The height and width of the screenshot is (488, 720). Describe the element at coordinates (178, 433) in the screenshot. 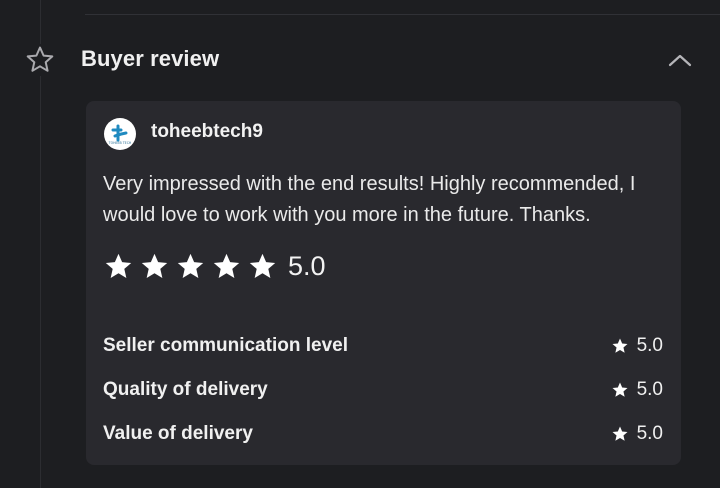

I see `criteria-label: Value of delivery` at that location.